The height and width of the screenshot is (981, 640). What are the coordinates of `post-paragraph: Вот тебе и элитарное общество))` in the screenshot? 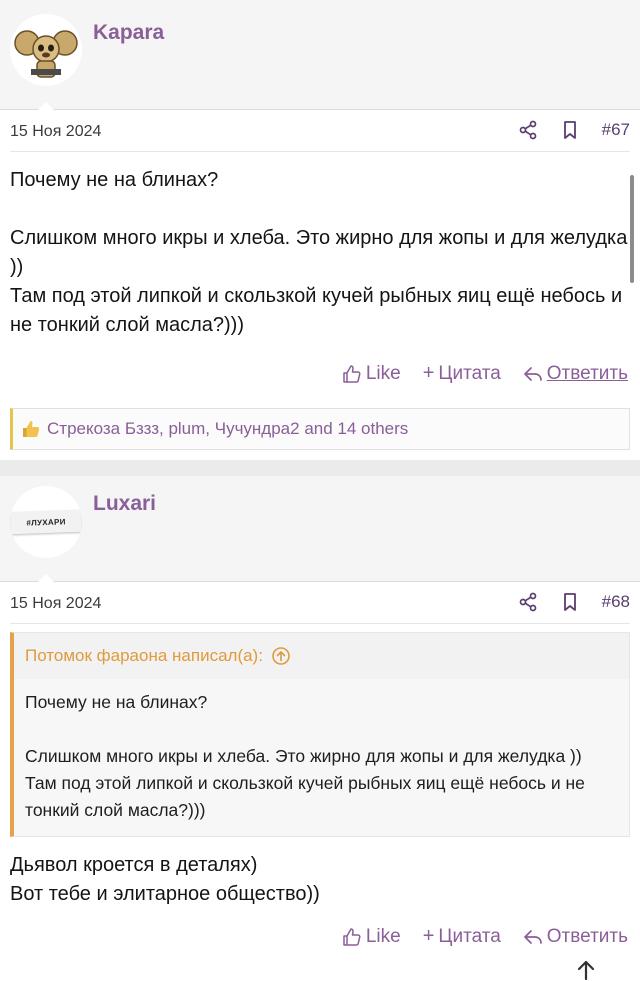 It's located at (165, 894).